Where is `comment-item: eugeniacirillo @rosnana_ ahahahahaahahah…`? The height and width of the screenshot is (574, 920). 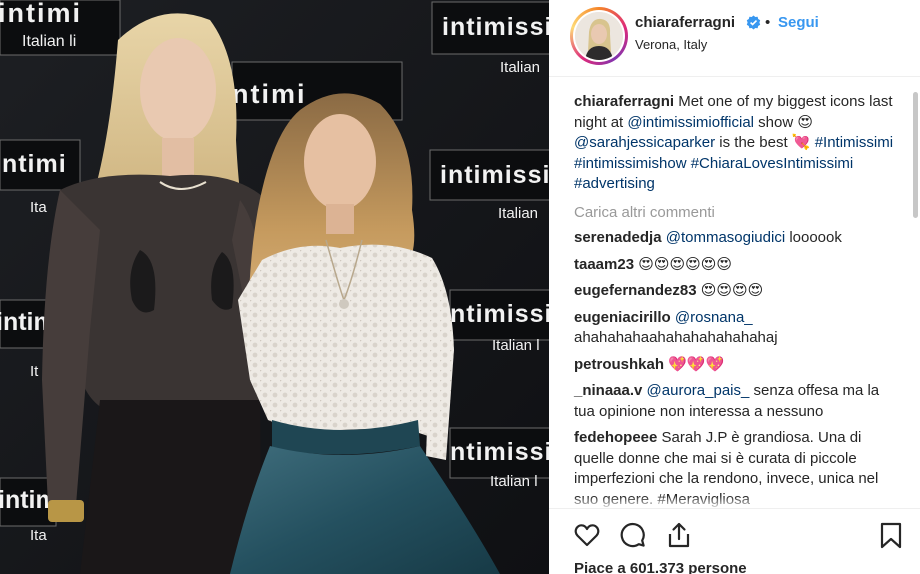
comment-item: eugeniacirillo @rosnana_ ahahahahaahahah… is located at coordinates (734, 328).